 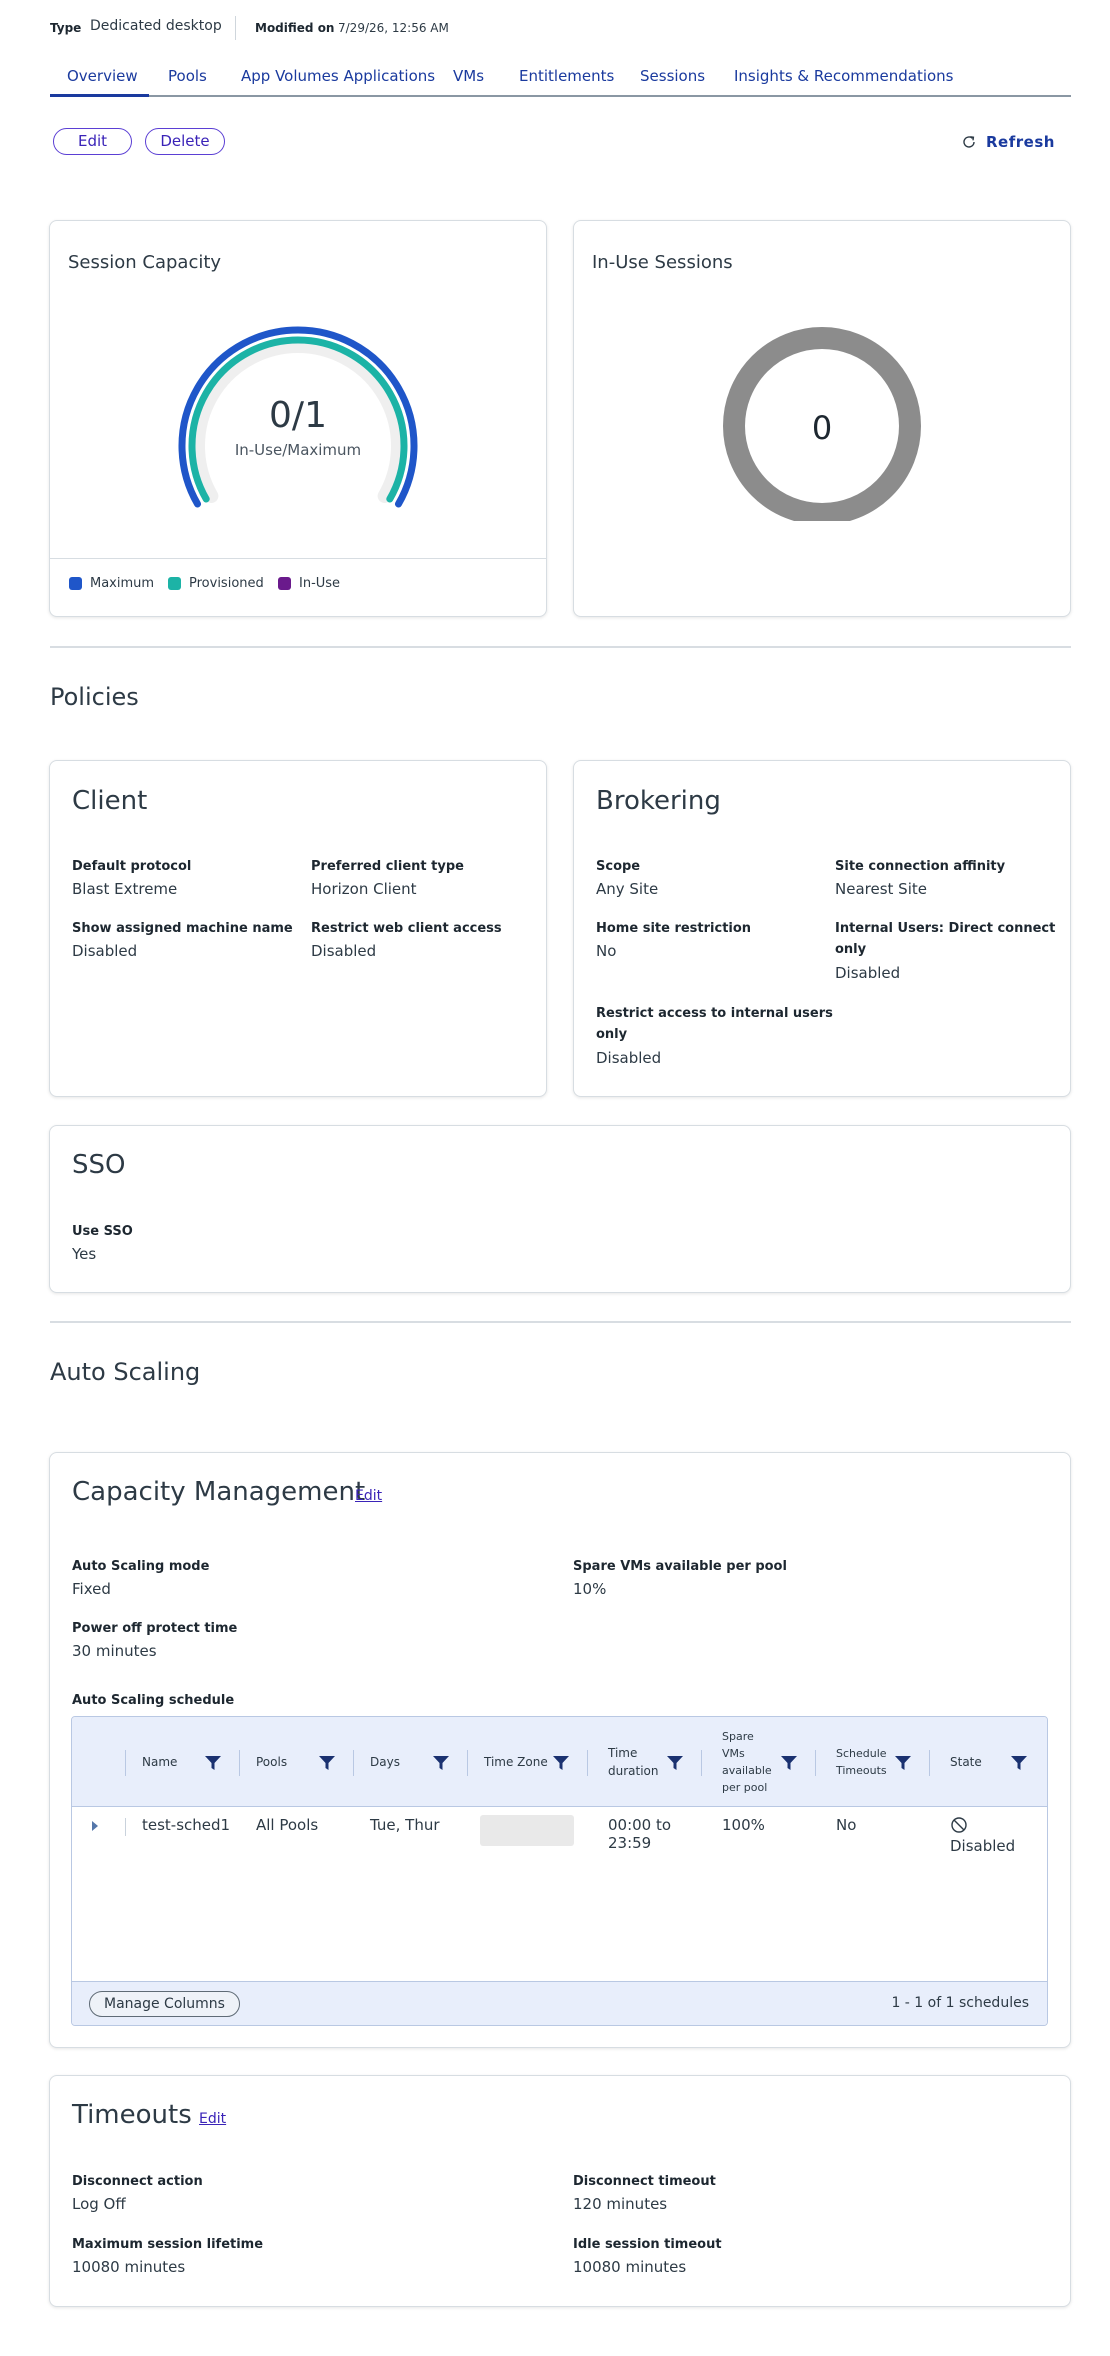 I want to click on header-time-duration-line2: duration, so click(x=633, y=1771).